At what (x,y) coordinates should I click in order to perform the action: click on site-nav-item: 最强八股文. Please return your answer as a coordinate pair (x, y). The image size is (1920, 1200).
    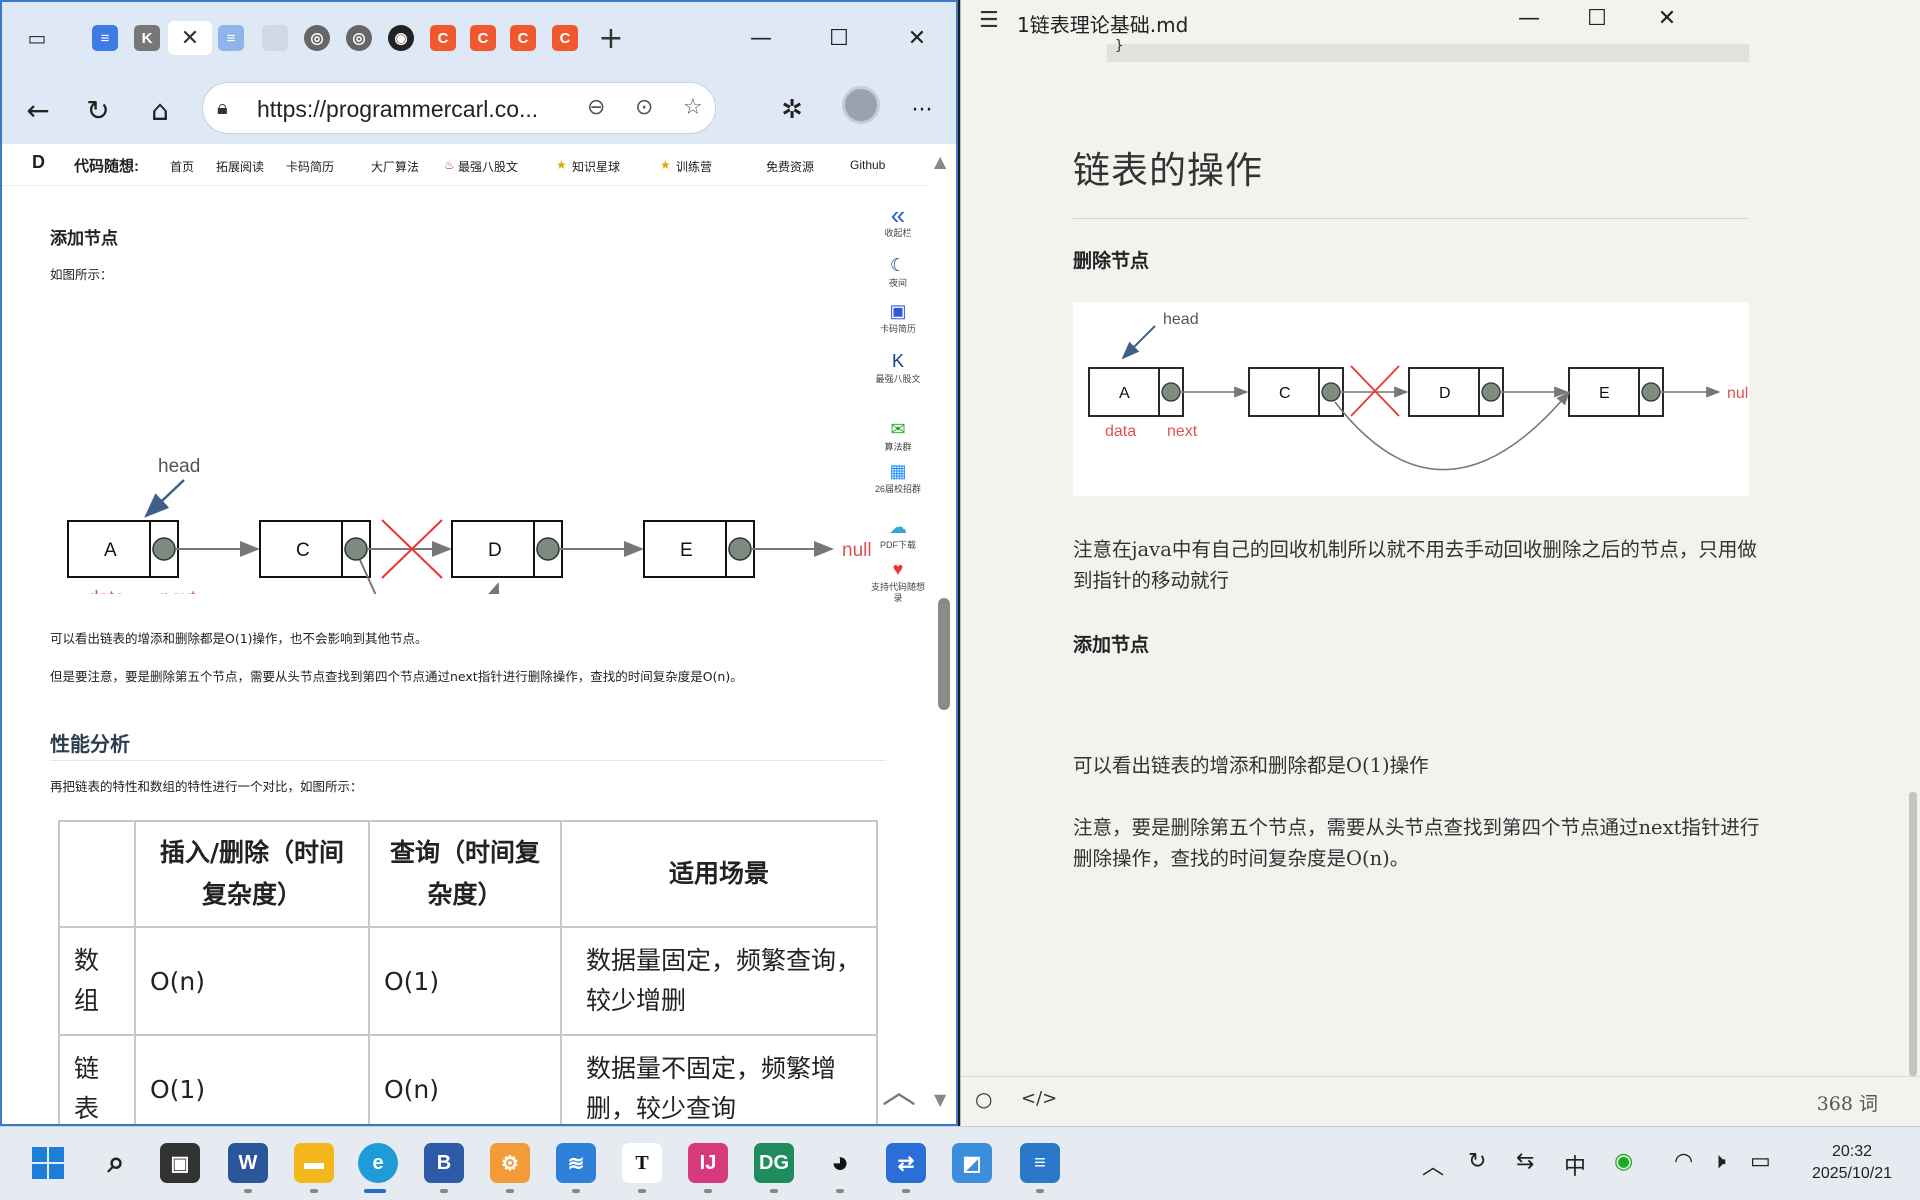
    Looking at the image, I should click on (488, 166).